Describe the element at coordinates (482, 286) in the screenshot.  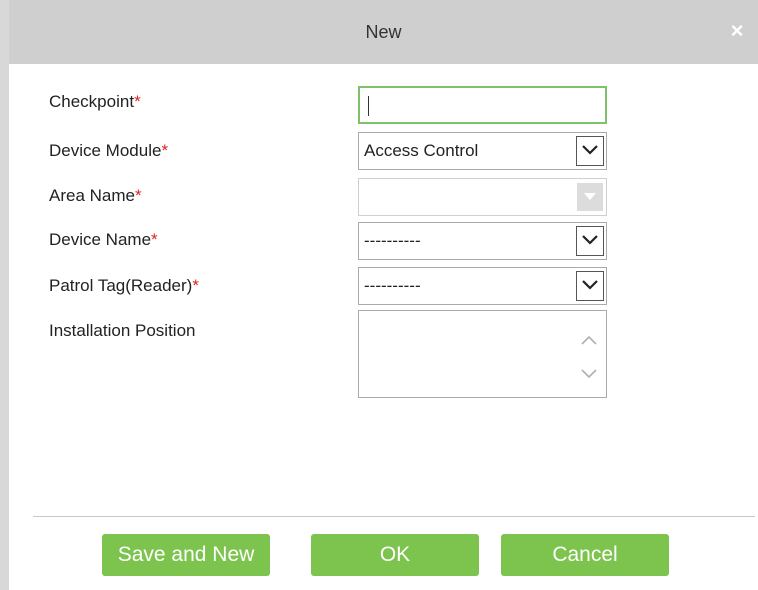
I see `patrol-tag-select: ----------` at that location.